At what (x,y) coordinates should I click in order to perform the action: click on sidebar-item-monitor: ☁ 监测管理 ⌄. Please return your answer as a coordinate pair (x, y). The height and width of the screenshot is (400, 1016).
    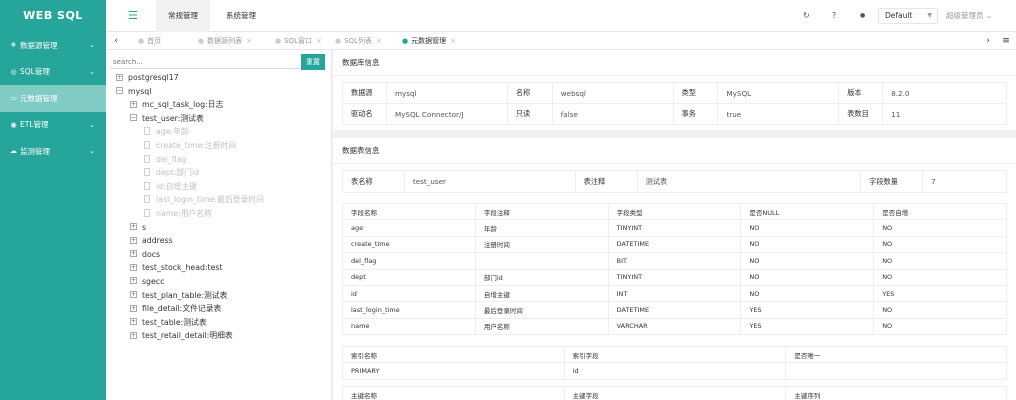
    Looking at the image, I should click on (53, 151).